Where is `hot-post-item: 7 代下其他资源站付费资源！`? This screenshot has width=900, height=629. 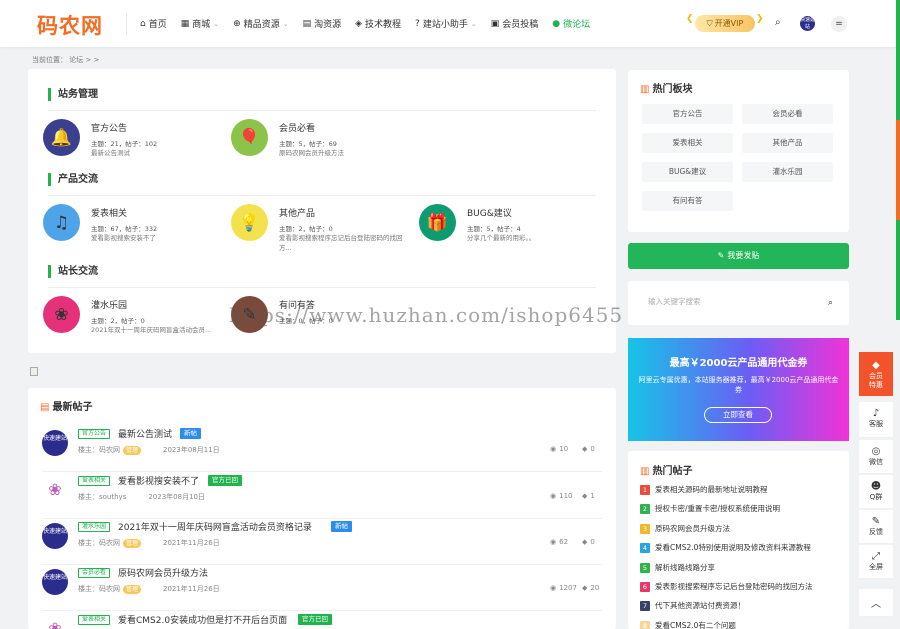 hot-post-item: 7 代下其他资源站付费资源！ is located at coordinates (742, 606).